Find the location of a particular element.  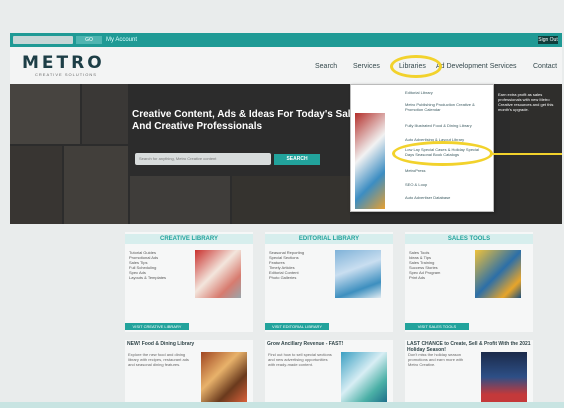

sales-tools-button: VISIT SALES TOOLS is located at coordinates (437, 326).